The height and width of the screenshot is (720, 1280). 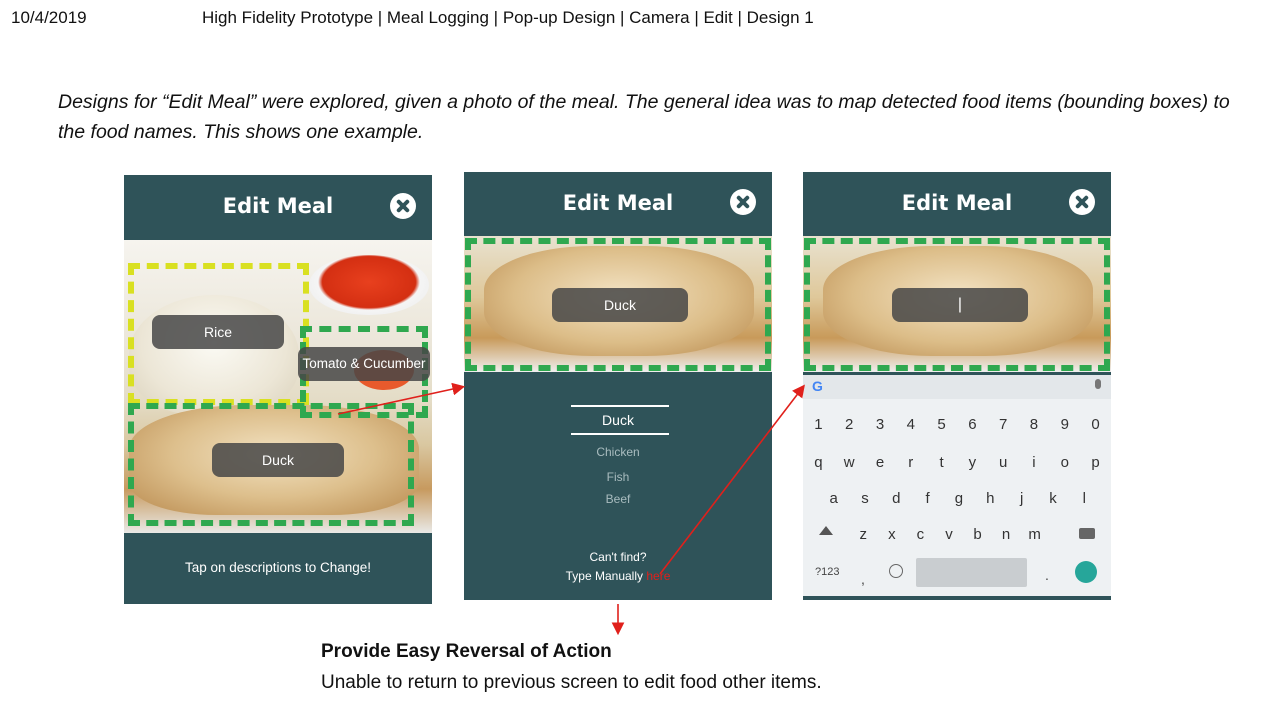 What do you see at coordinates (466, 651) in the screenshot?
I see `usability-issue-title: Provide Easy Reversal of Action` at bounding box center [466, 651].